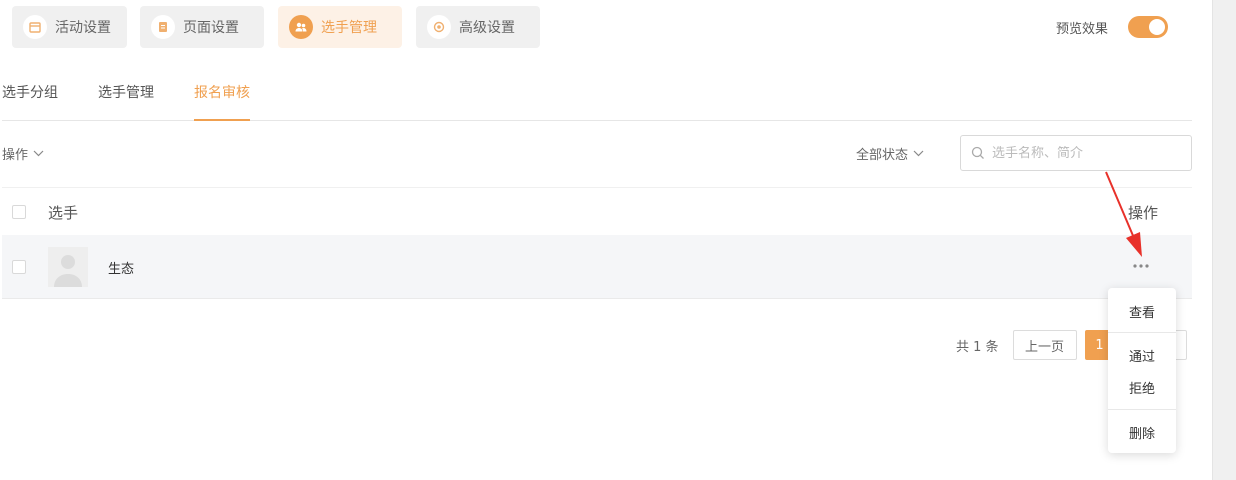 Image resolution: width=1236 pixels, height=480 pixels. I want to click on search-input, so click(1087, 153).